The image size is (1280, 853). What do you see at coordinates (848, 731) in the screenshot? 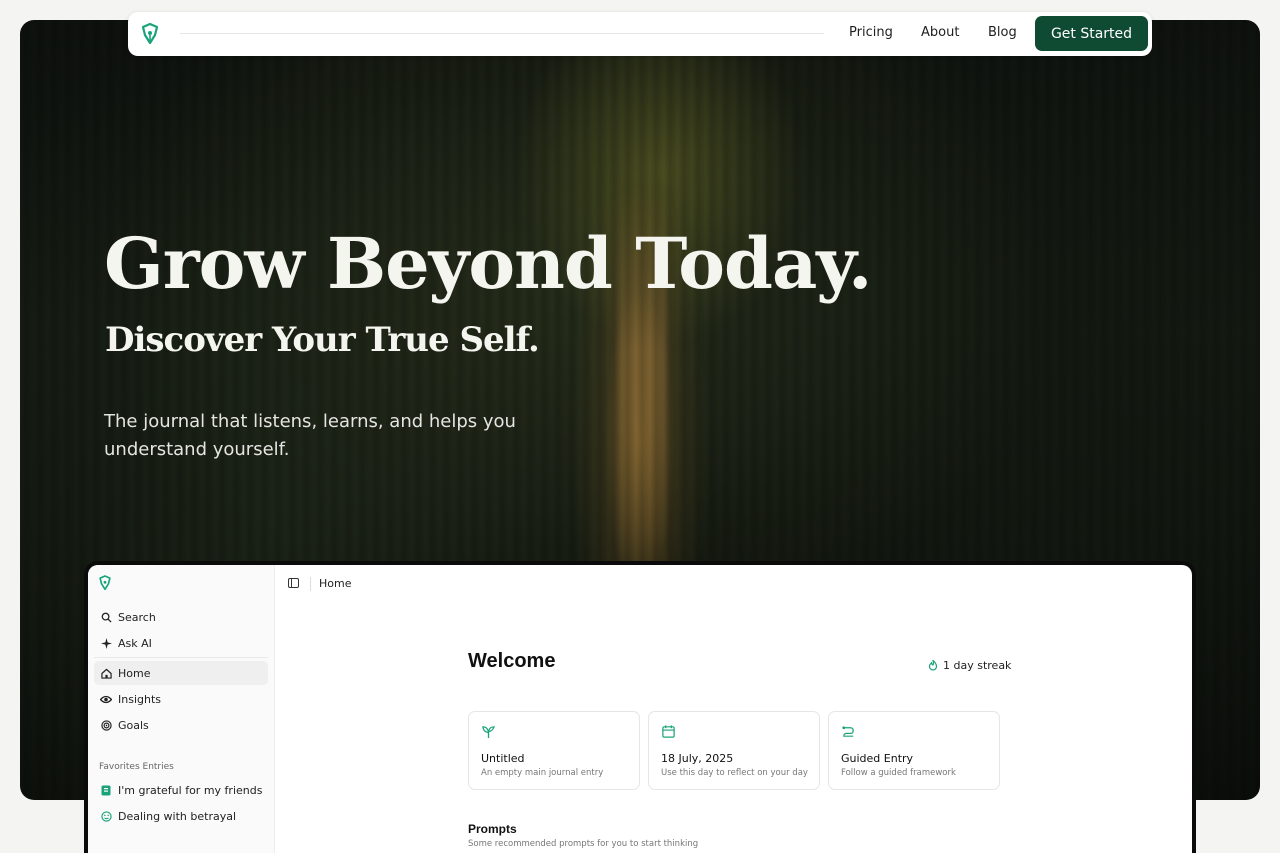
I see `route-icon` at bounding box center [848, 731].